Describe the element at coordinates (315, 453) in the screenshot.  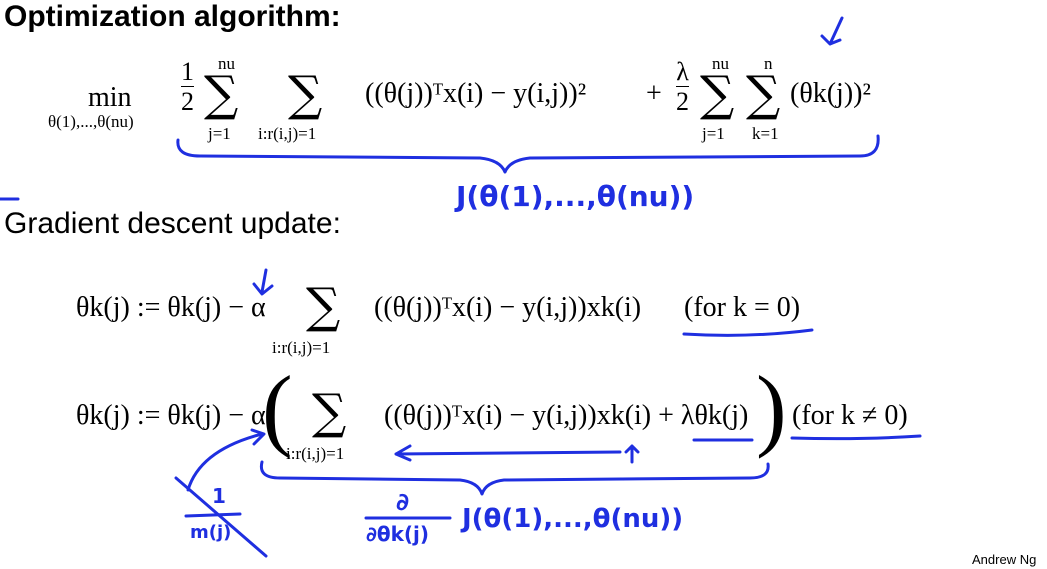
I see `update2-sum-lower: i:r(i,j)=1` at that location.